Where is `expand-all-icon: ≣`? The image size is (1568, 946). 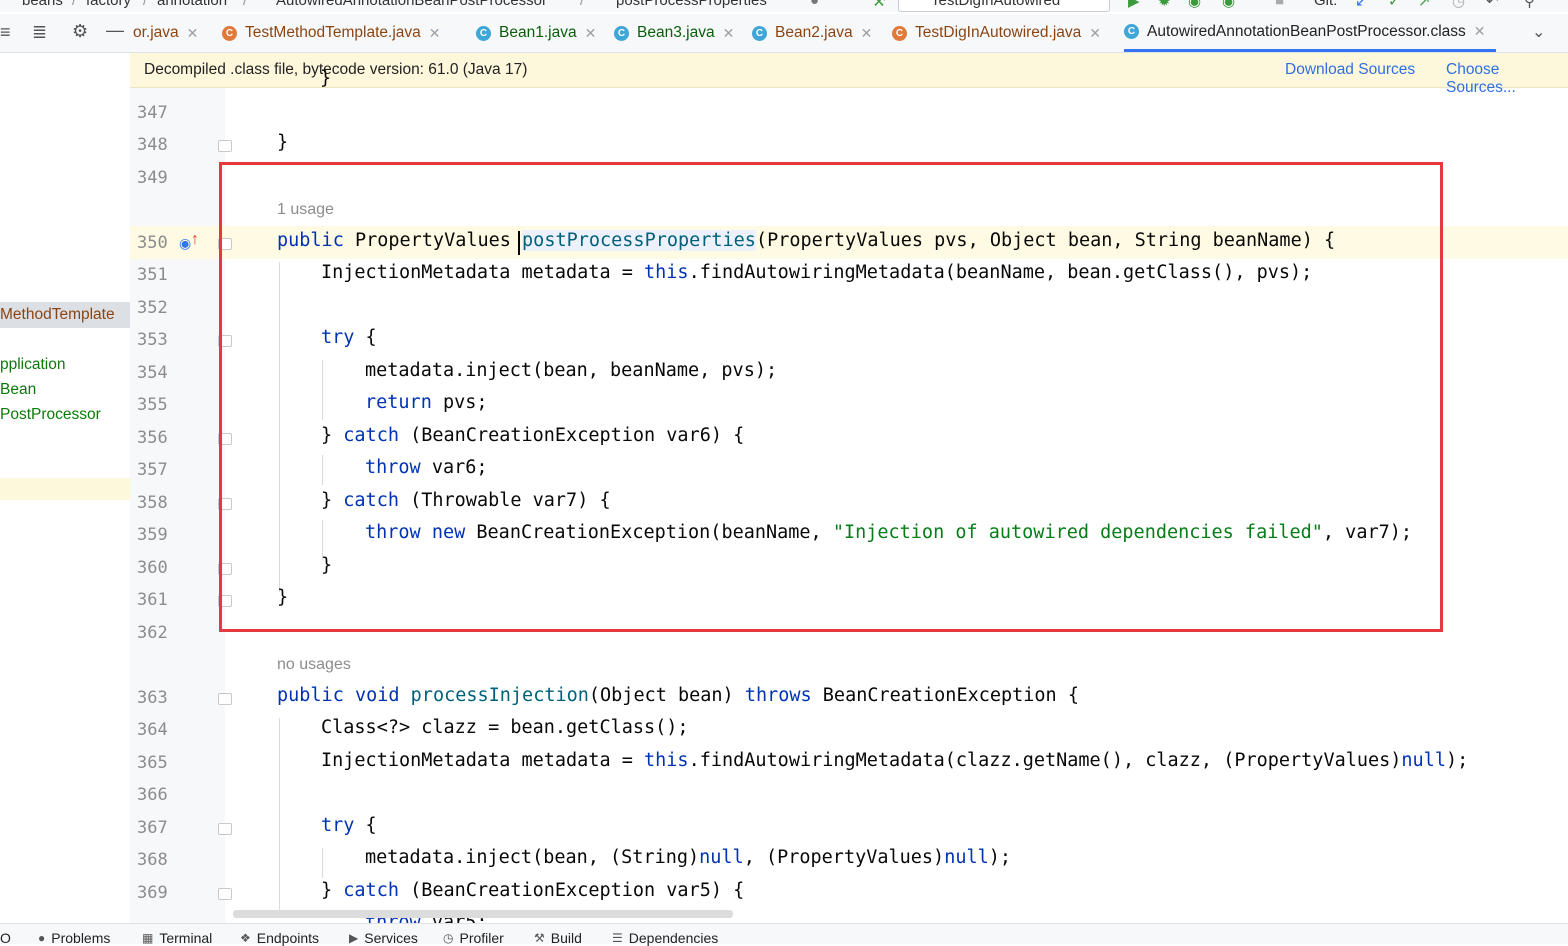
expand-all-icon: ≣ is located at coordinates (39, 32).